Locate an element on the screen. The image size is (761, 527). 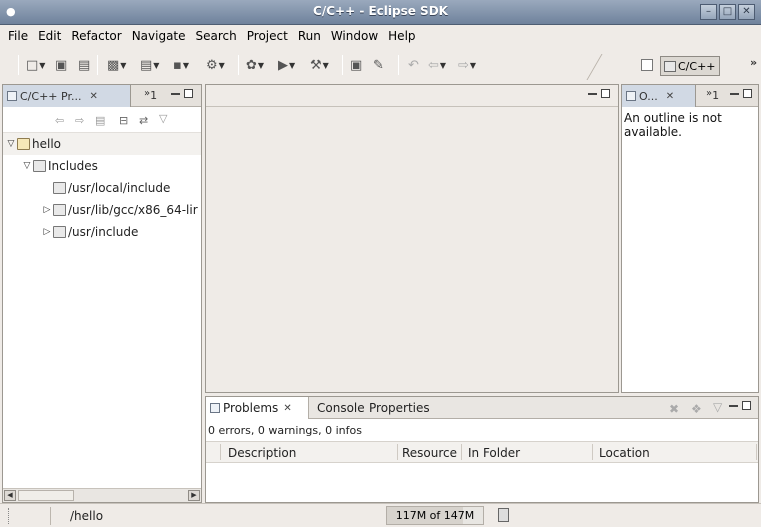
search-icon: ✎ is located at coordinates (378, 65).